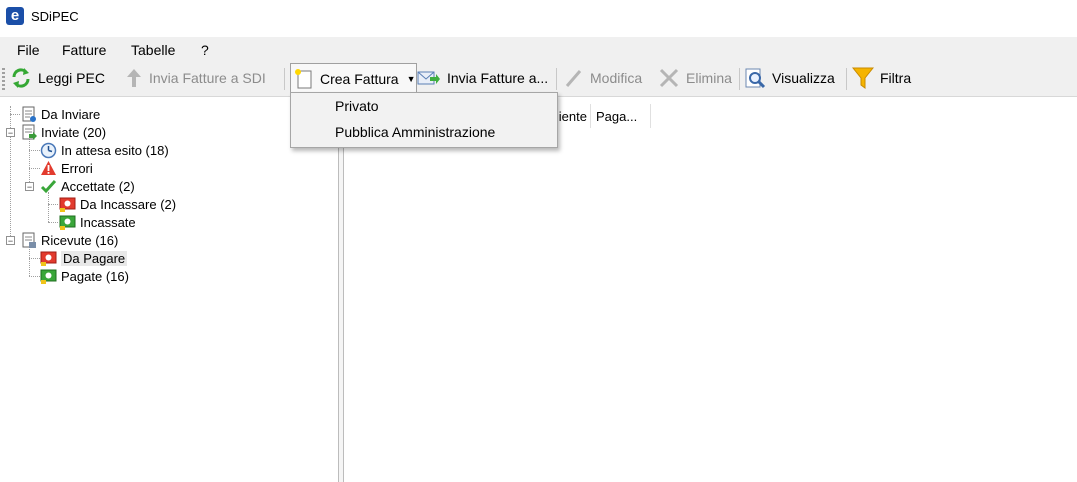  What do you see at coordinates (115, 150) in the screenshot?
I see `tree-node-label: In attesa esito (18)` at bounding box center [115, 150].